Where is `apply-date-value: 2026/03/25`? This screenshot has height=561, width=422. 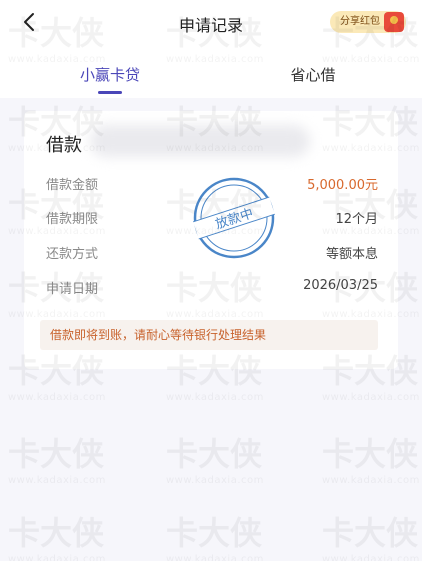 apply-date-value: 2026/03/25 is located at coordinates (340, 285).